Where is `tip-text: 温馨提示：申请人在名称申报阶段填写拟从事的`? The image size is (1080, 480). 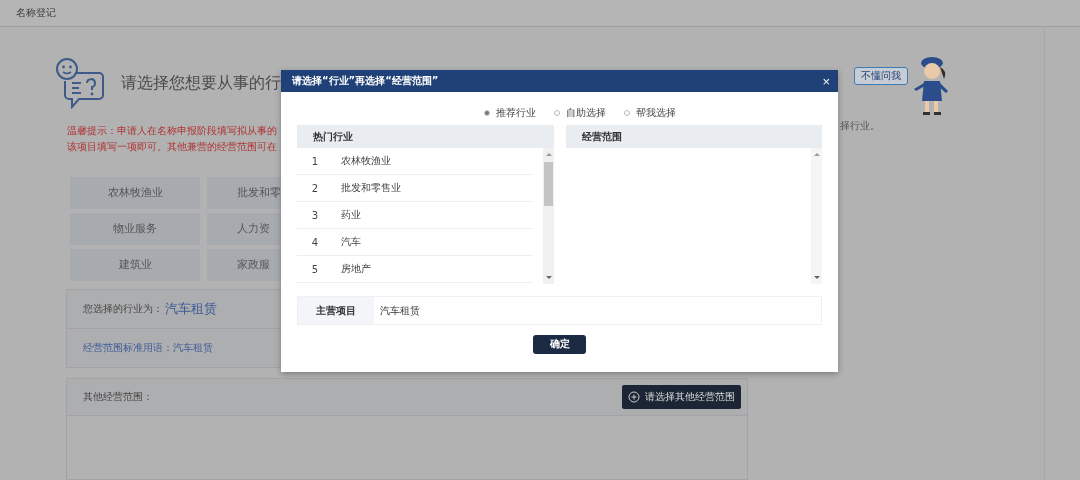 tip-text: 温馨提示：申请人在名称申报阶段填写拟从事的 is located at coordinates (172, 131).